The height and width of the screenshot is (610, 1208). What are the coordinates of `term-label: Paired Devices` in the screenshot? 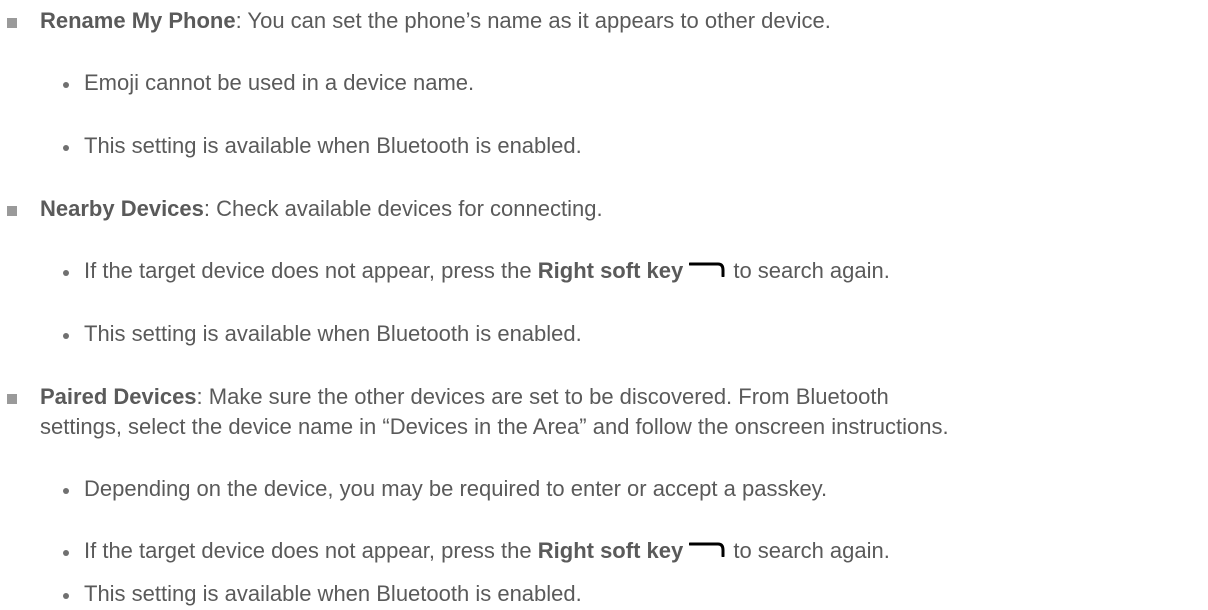 It's located at (118, 396).